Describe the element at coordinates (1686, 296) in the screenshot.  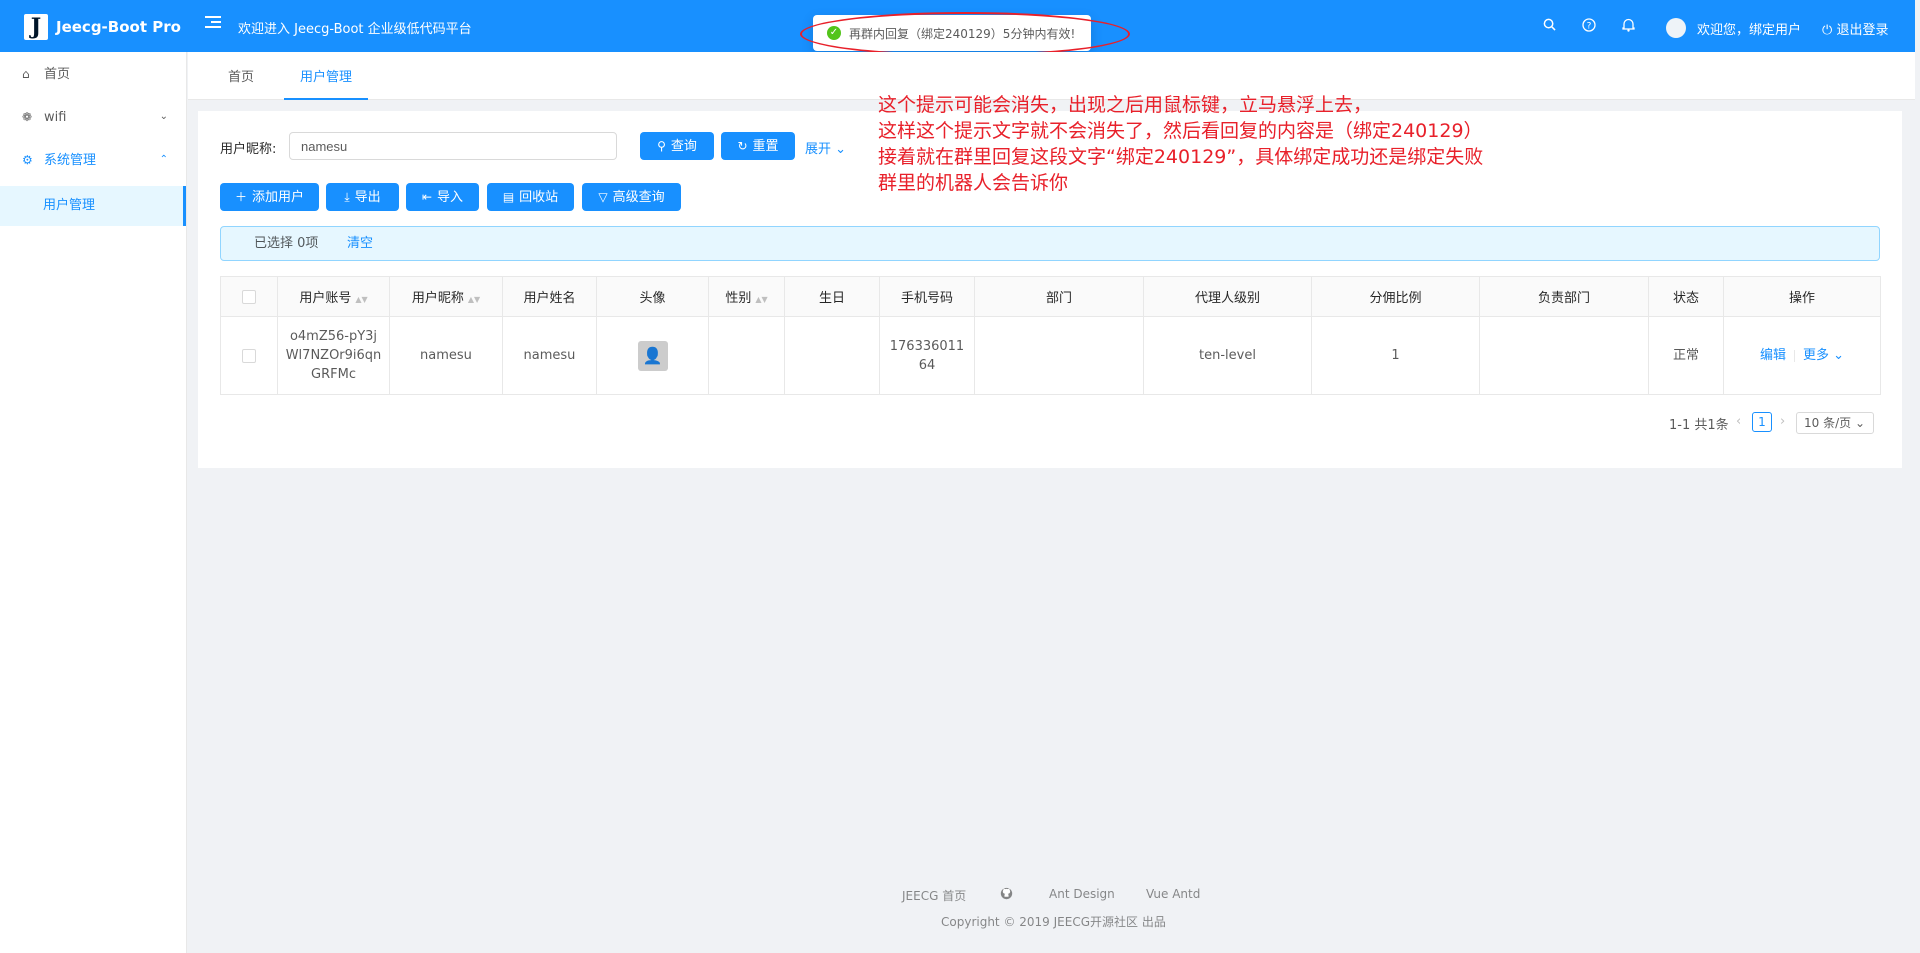
I see `column-header: 状态` at that location.